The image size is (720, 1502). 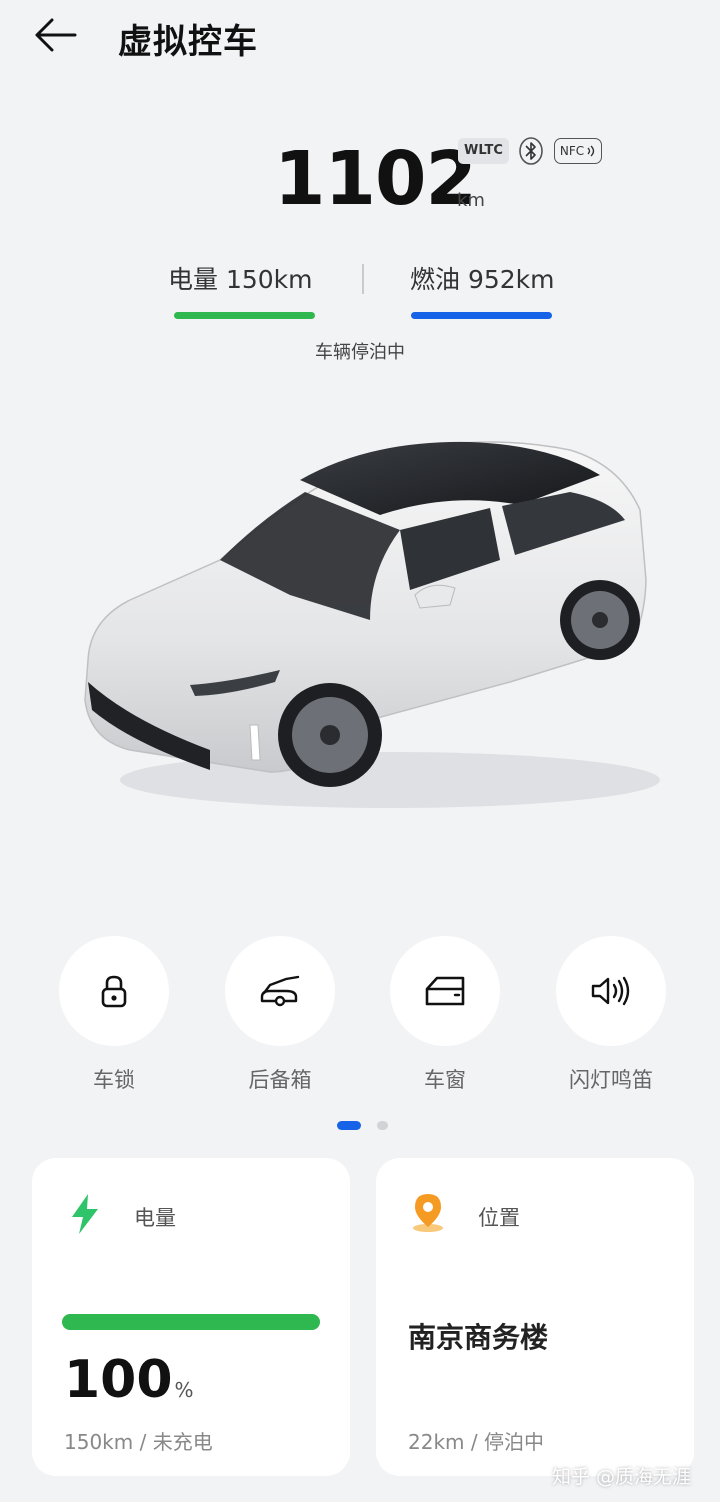 What do you see at coordinates (191, 1322) in the screenshot?
I see `battery-level-bar` at bounding box center [191, 1322].